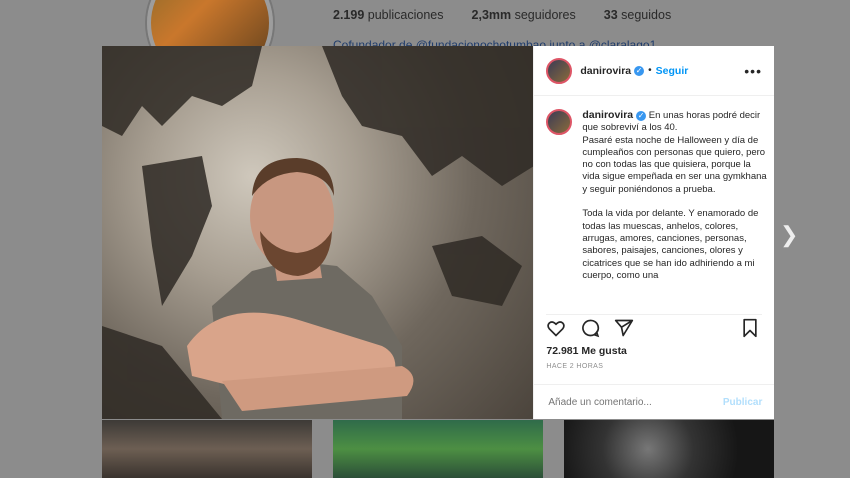  I want to click on stat-following: 33 seguidos, so click(637, 15).